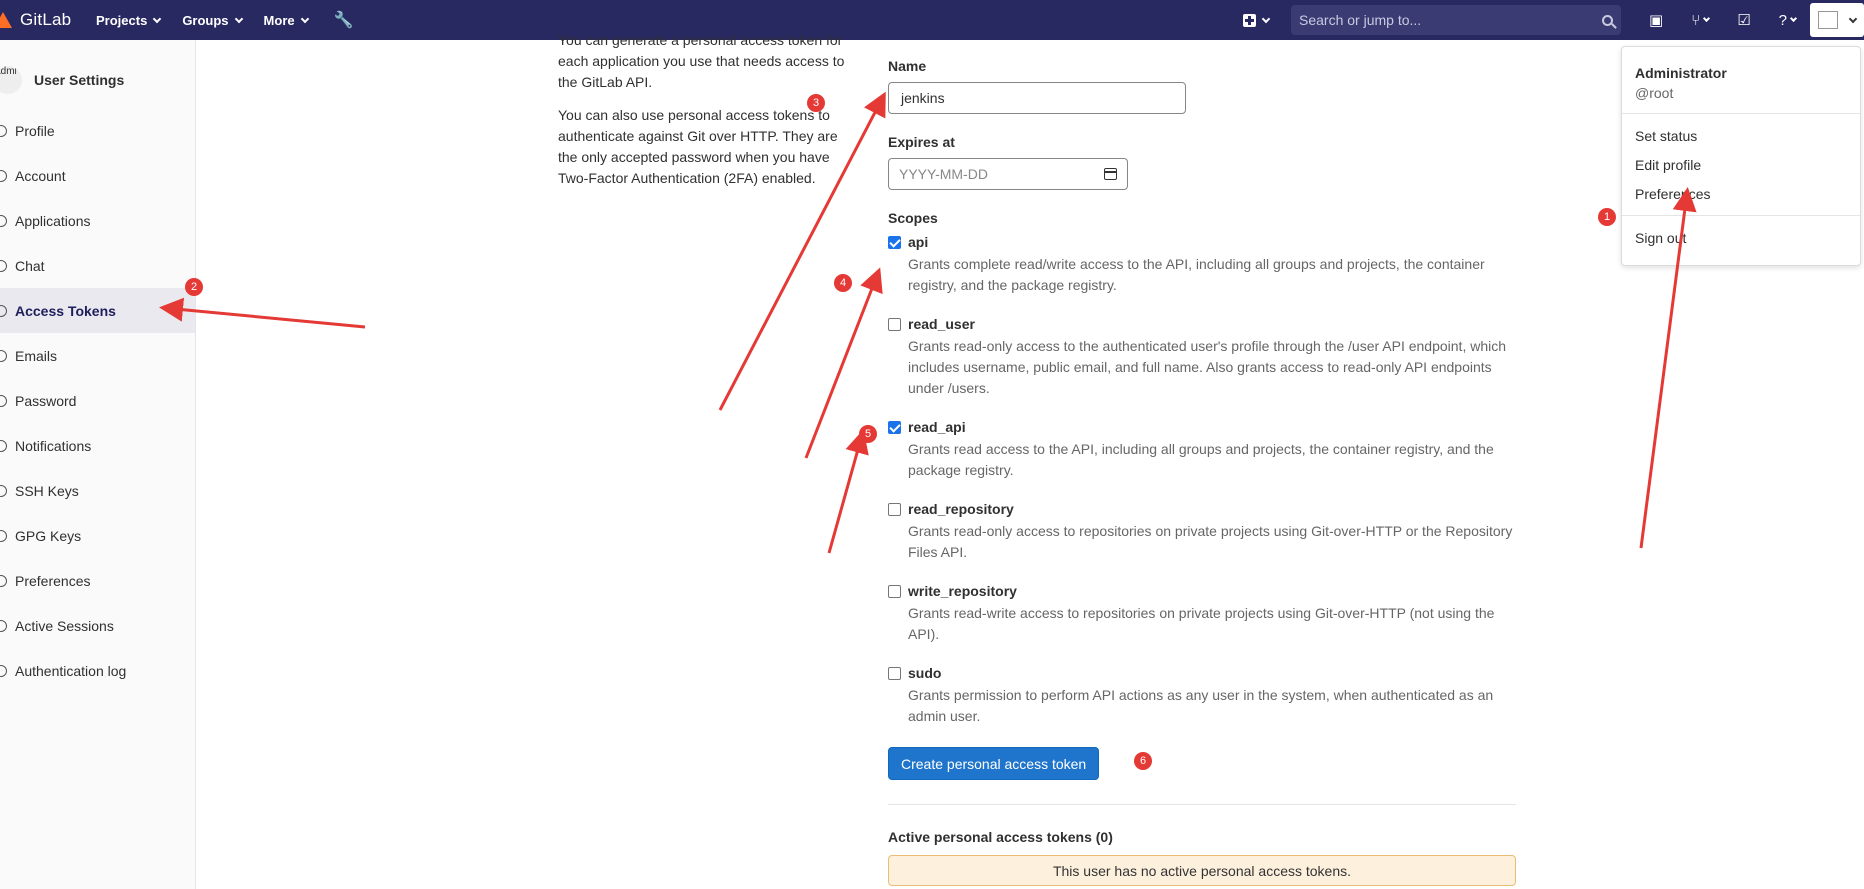  I want to click on user-avatar-button, so click(1837, 20).